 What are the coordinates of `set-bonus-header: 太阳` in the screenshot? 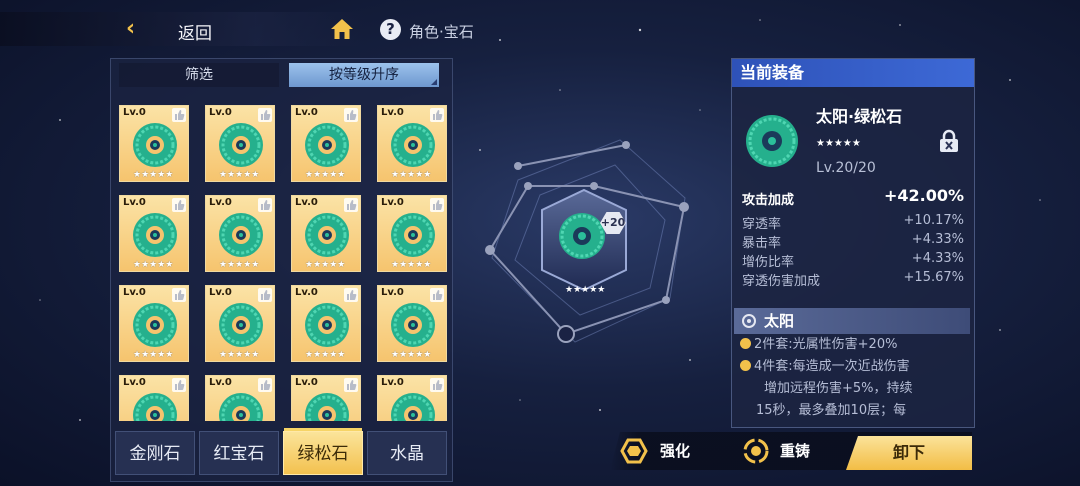 It's located at (852, 321).